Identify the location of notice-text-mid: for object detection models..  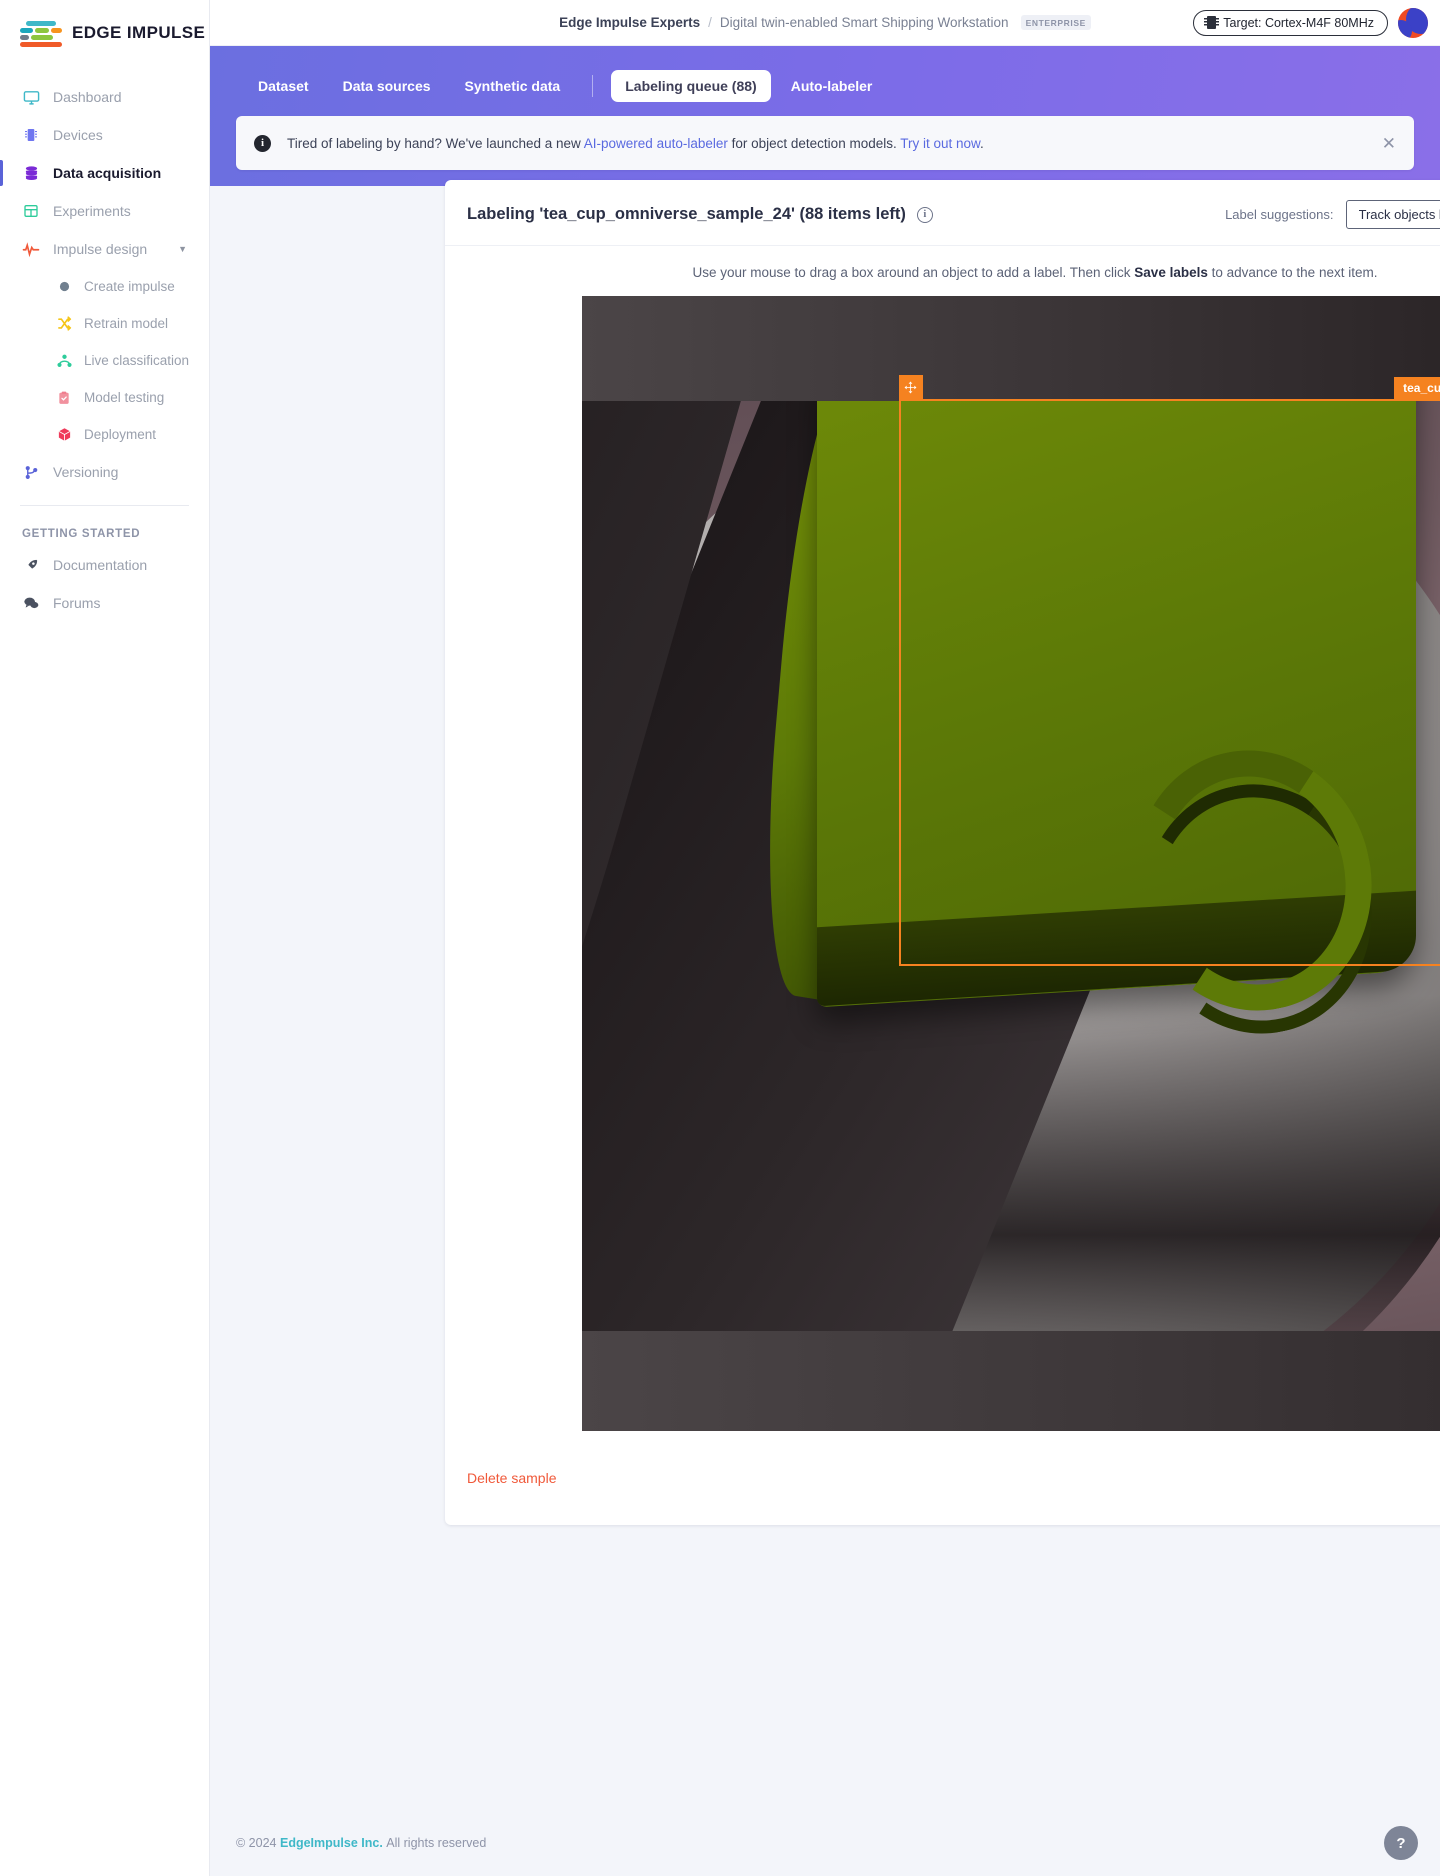
(814, 143).